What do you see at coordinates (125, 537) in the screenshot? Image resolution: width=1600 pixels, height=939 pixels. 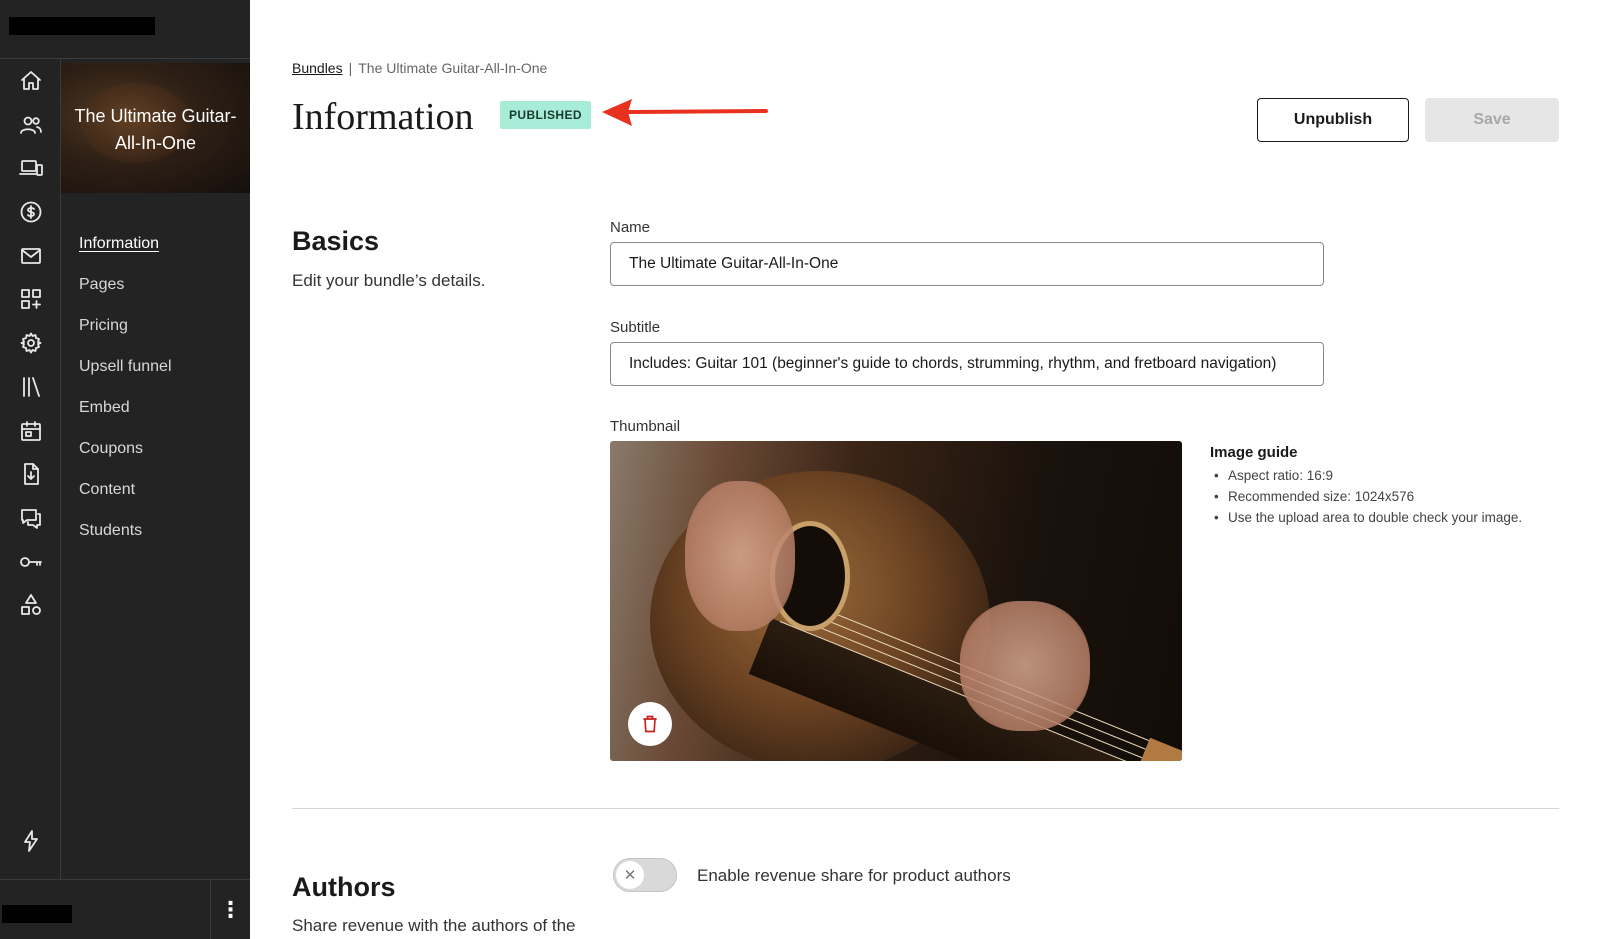 I see `subnav-item-students: Students` at bounding box center [125, 537].